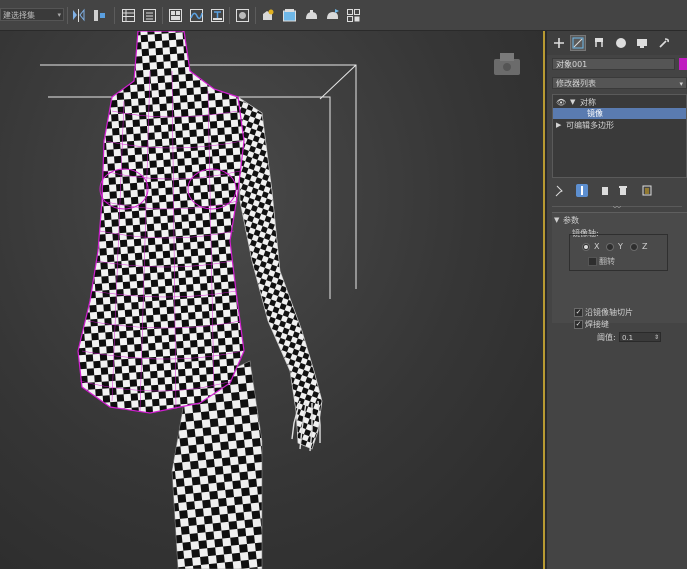 This screenshot has width=687, height=569. I want to click on stack-tools, so click(617, 191).